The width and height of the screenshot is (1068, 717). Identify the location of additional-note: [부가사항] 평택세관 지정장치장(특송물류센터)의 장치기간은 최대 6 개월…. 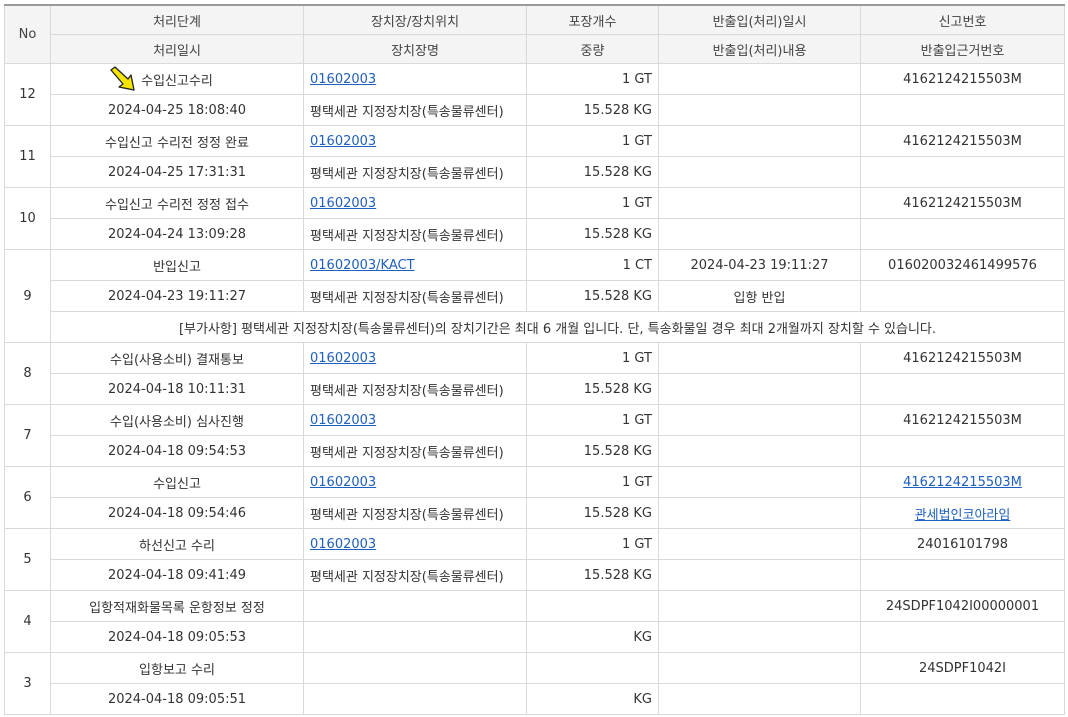
(557, 327).